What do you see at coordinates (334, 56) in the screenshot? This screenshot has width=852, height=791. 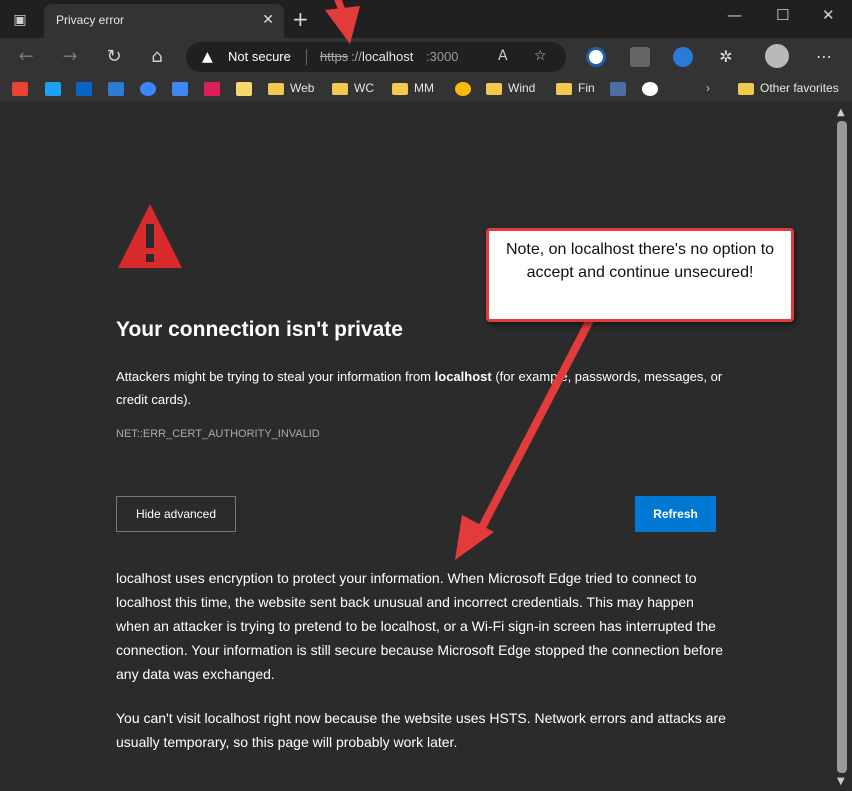 I see `url-scheme: https` at bounding box center [334, 56].